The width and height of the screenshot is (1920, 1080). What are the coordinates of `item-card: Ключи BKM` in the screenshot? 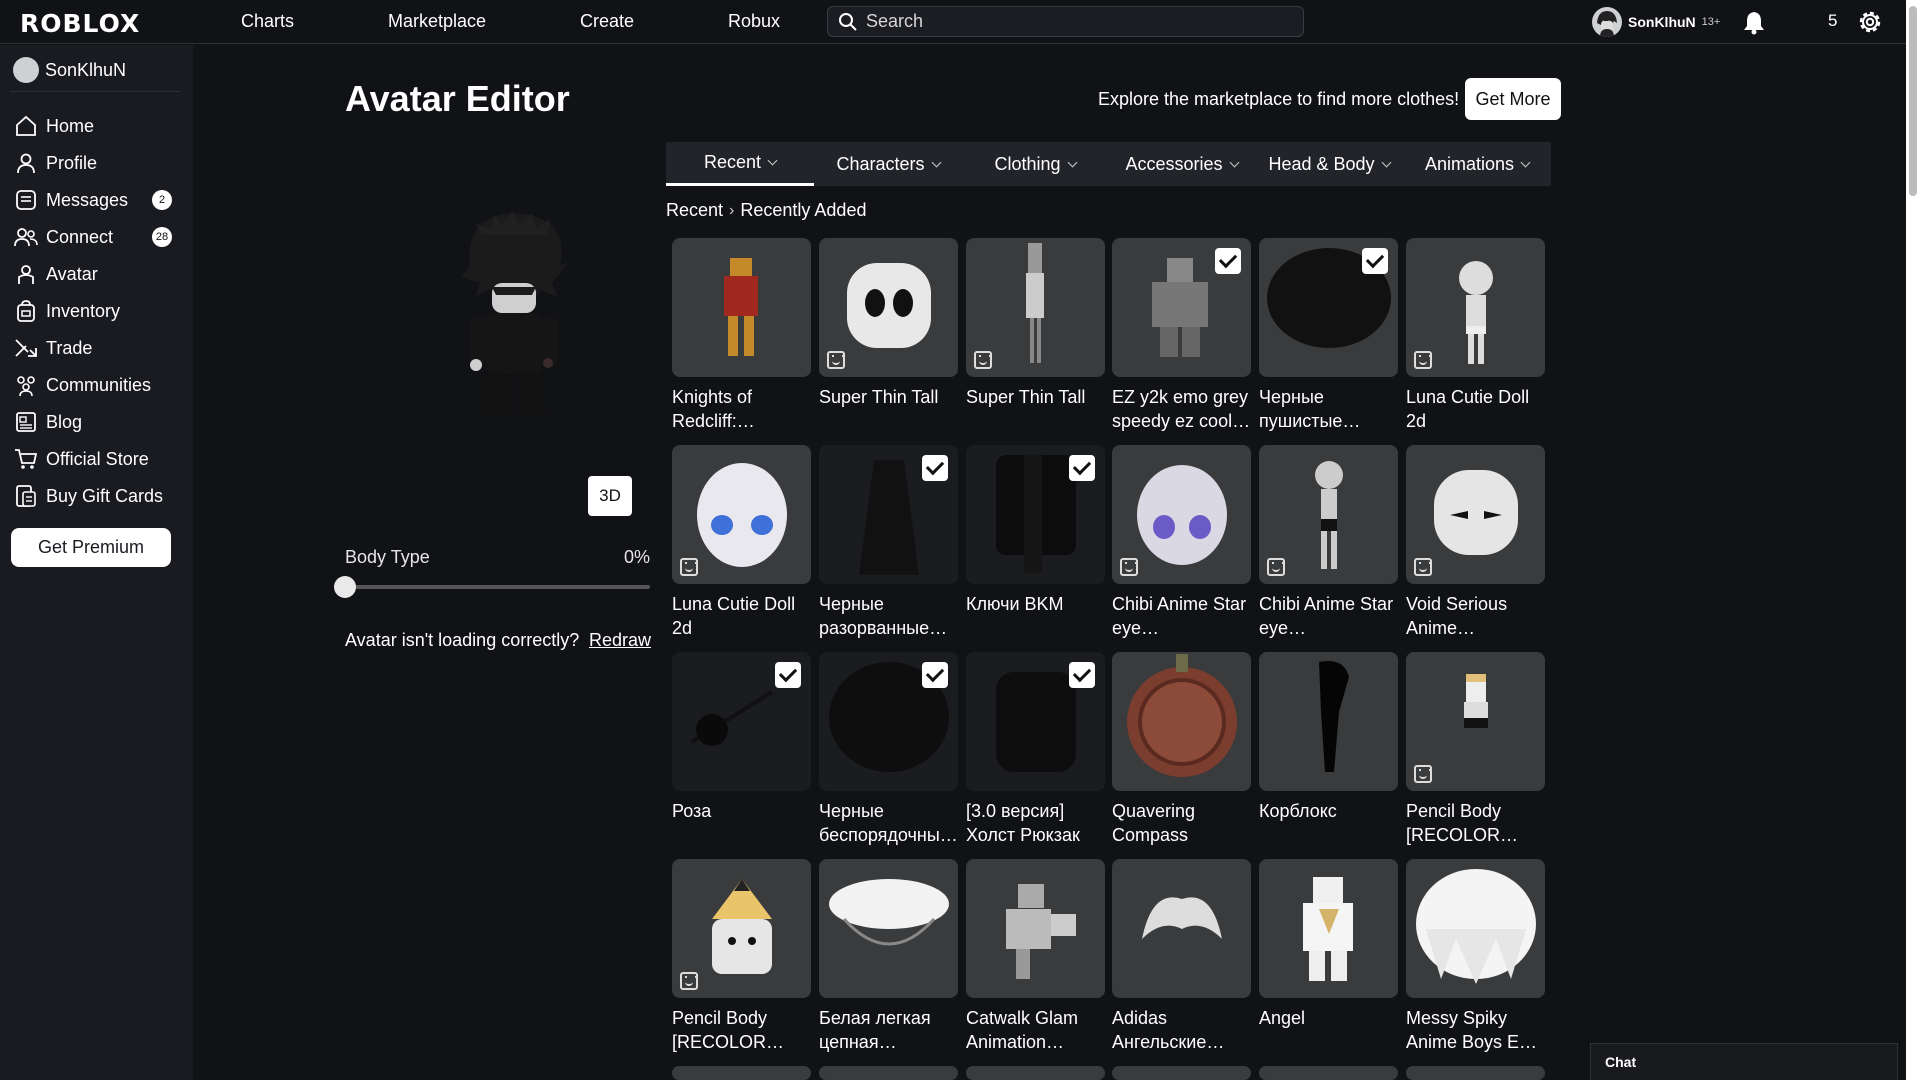 It's located at (1035, 530).